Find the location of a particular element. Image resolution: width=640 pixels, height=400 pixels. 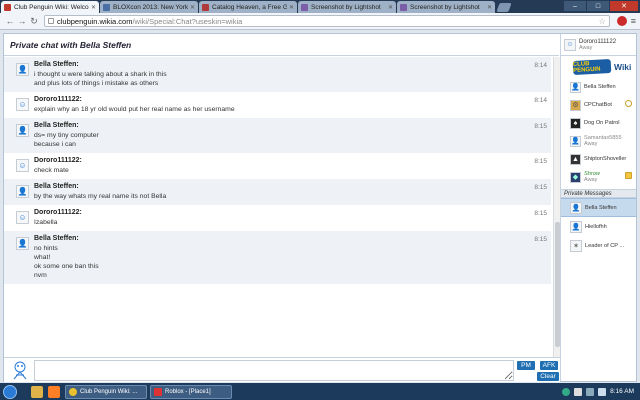

system-clock: 8:16 AM is located at coordinates (622, 391).